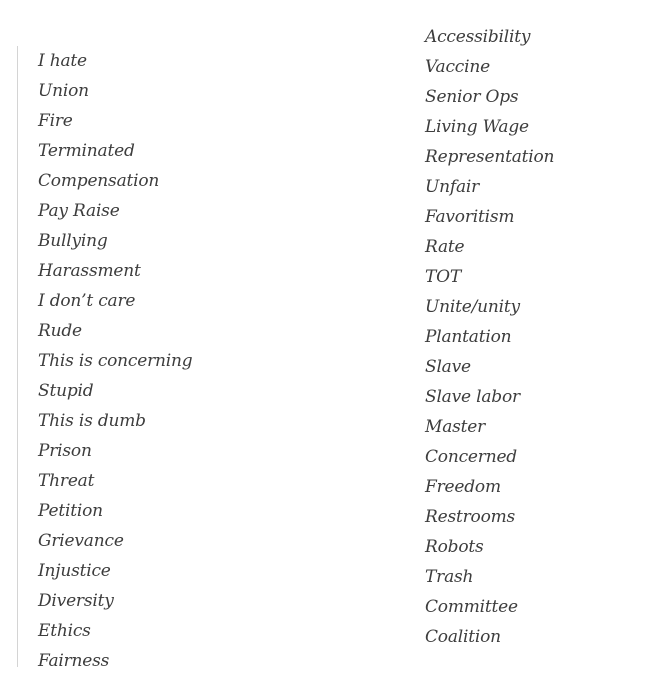 The height and width of the screenshot is (697, 651). What do you see at coordinates (457, 67) in the screenshot?
I see `list-item: Vaccine` at bounding box center [457, 67].